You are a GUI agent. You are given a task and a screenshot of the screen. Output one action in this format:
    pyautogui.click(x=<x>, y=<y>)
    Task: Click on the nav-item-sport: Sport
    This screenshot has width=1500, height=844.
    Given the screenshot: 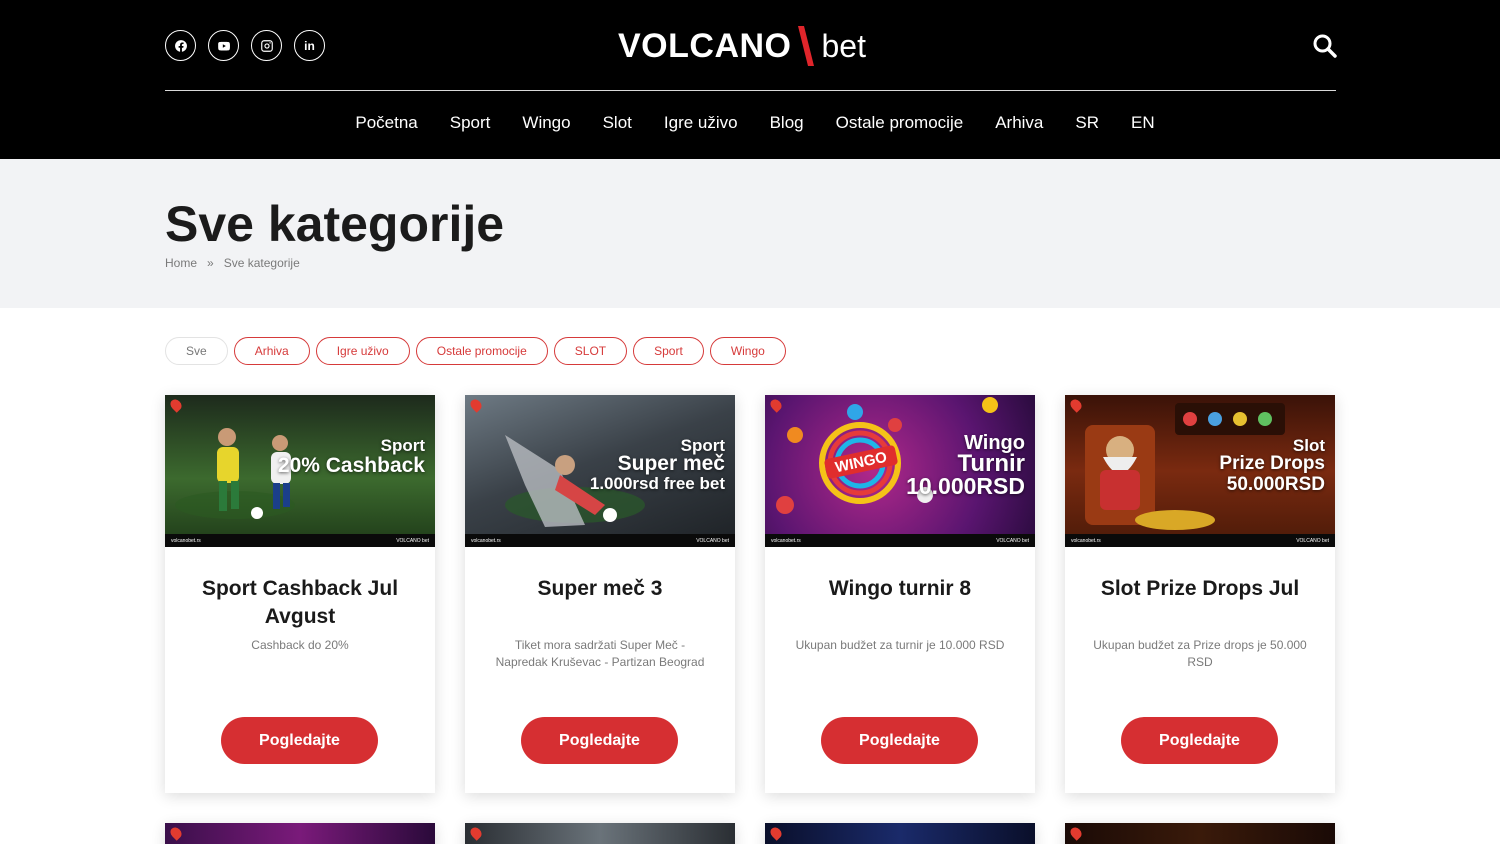 What is the action you would take?
    pyautogui.click(x=470, y=123)
    